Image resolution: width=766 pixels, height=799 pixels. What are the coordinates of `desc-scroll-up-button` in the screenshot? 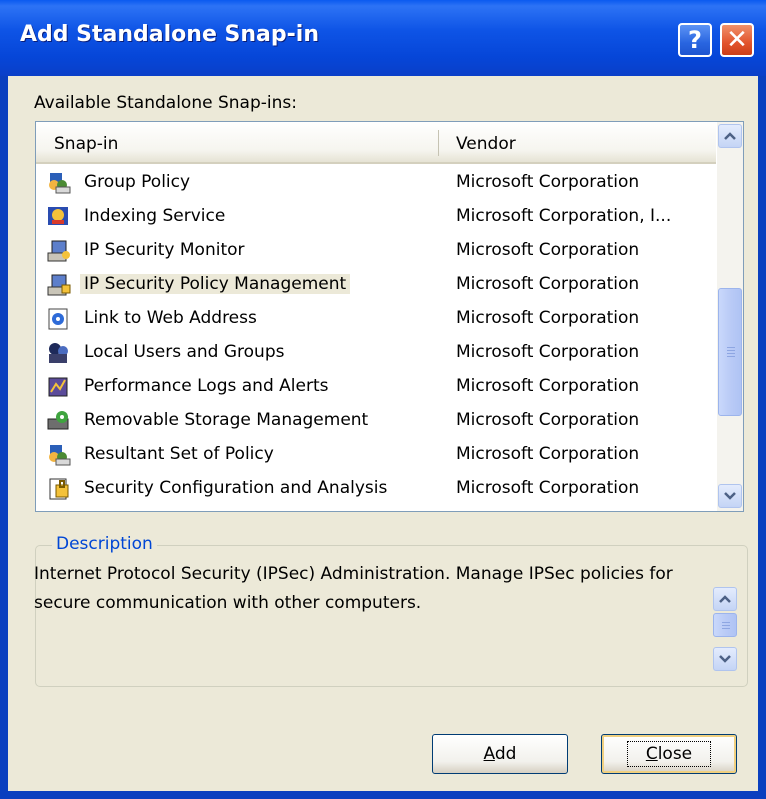 It's located at (725, 599).